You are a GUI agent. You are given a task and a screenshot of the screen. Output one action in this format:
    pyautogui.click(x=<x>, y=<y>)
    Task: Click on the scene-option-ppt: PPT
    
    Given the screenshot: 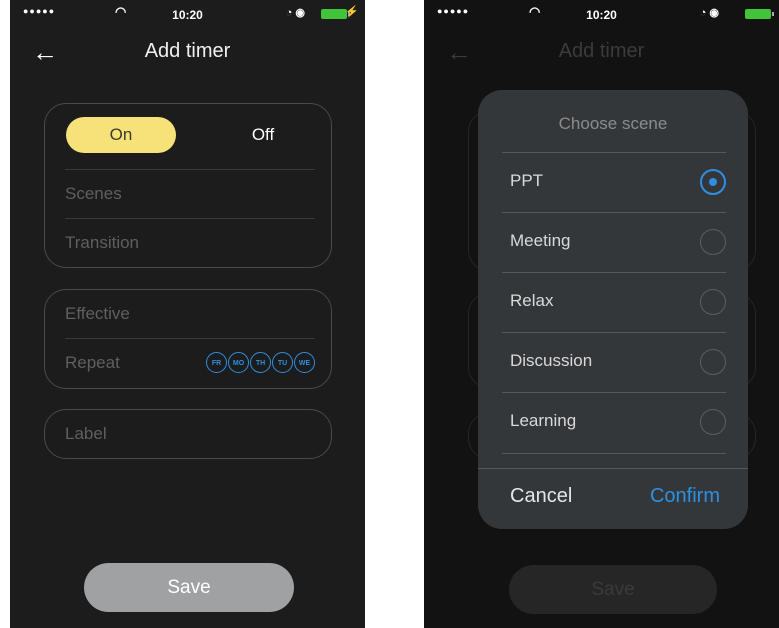 What is the action you would take?
    pyautogui.click(x=614, y=182)
    